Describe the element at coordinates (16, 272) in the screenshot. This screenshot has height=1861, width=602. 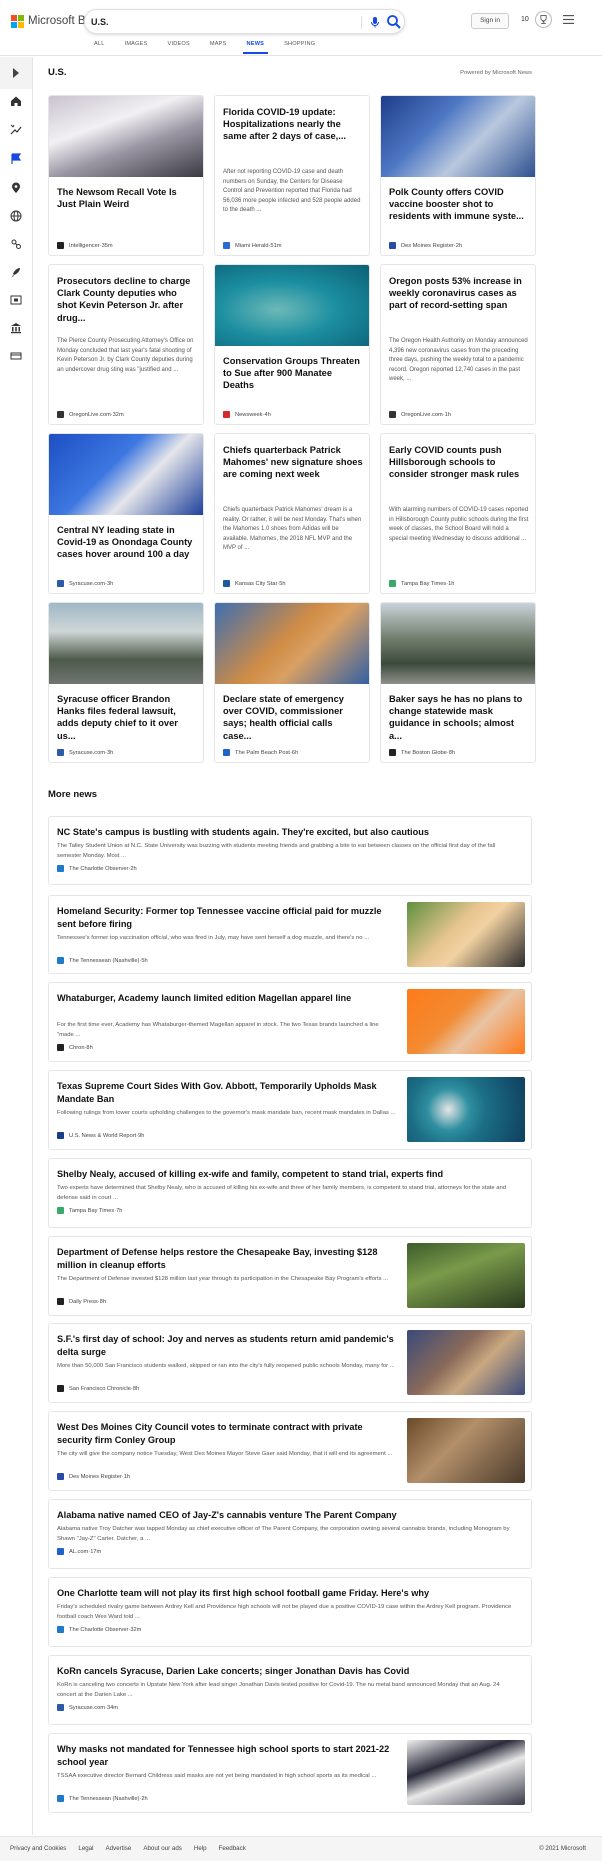
I see `rocket-icon` at that location.